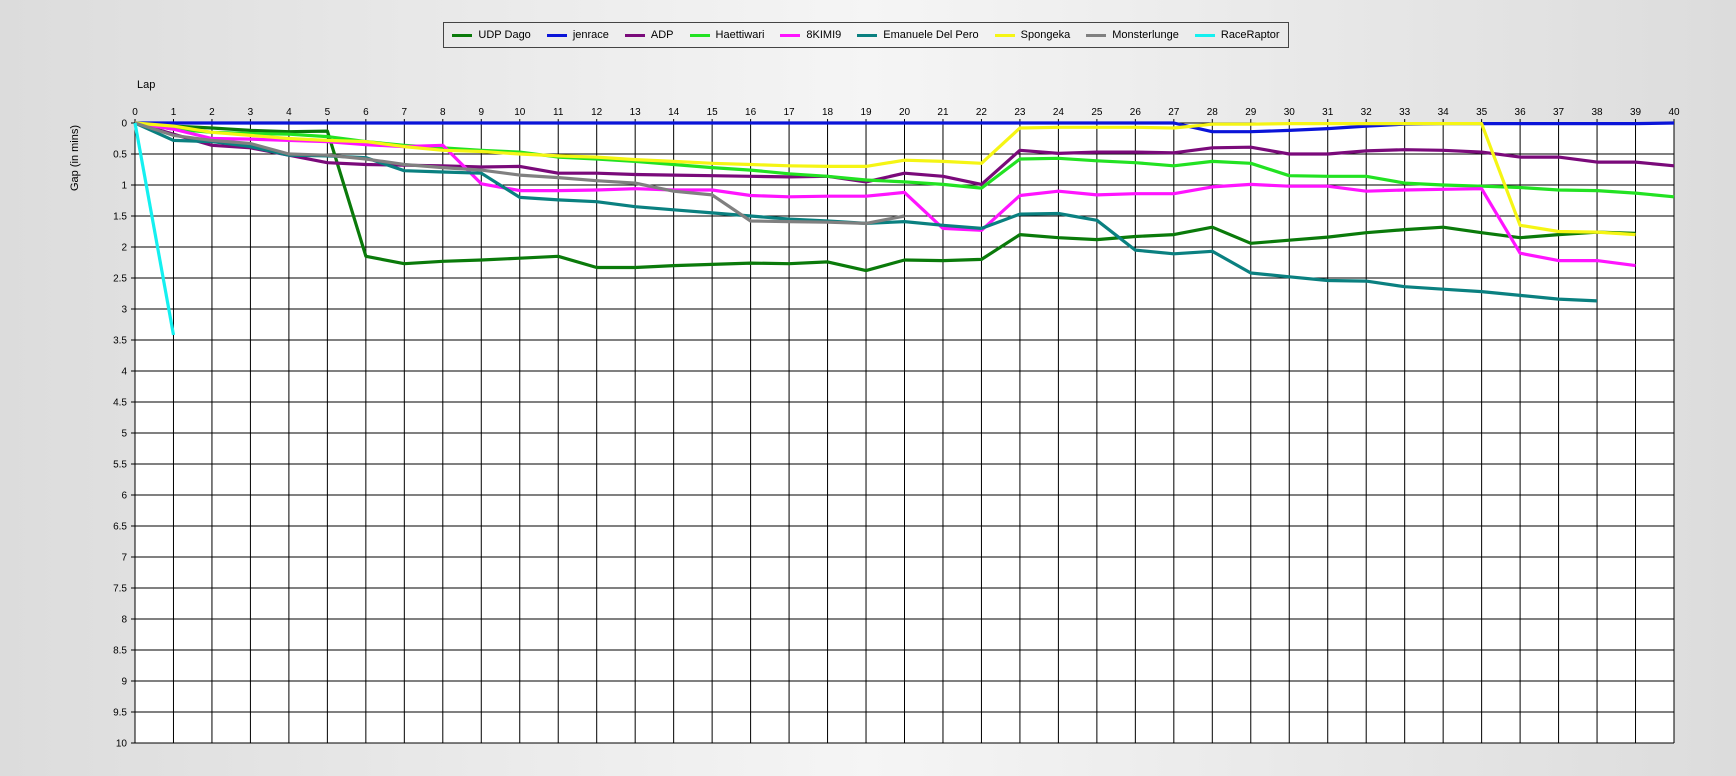 The image size is (1736, 776). I want to click on y-tick-label: 7.5, so click(120, 589).